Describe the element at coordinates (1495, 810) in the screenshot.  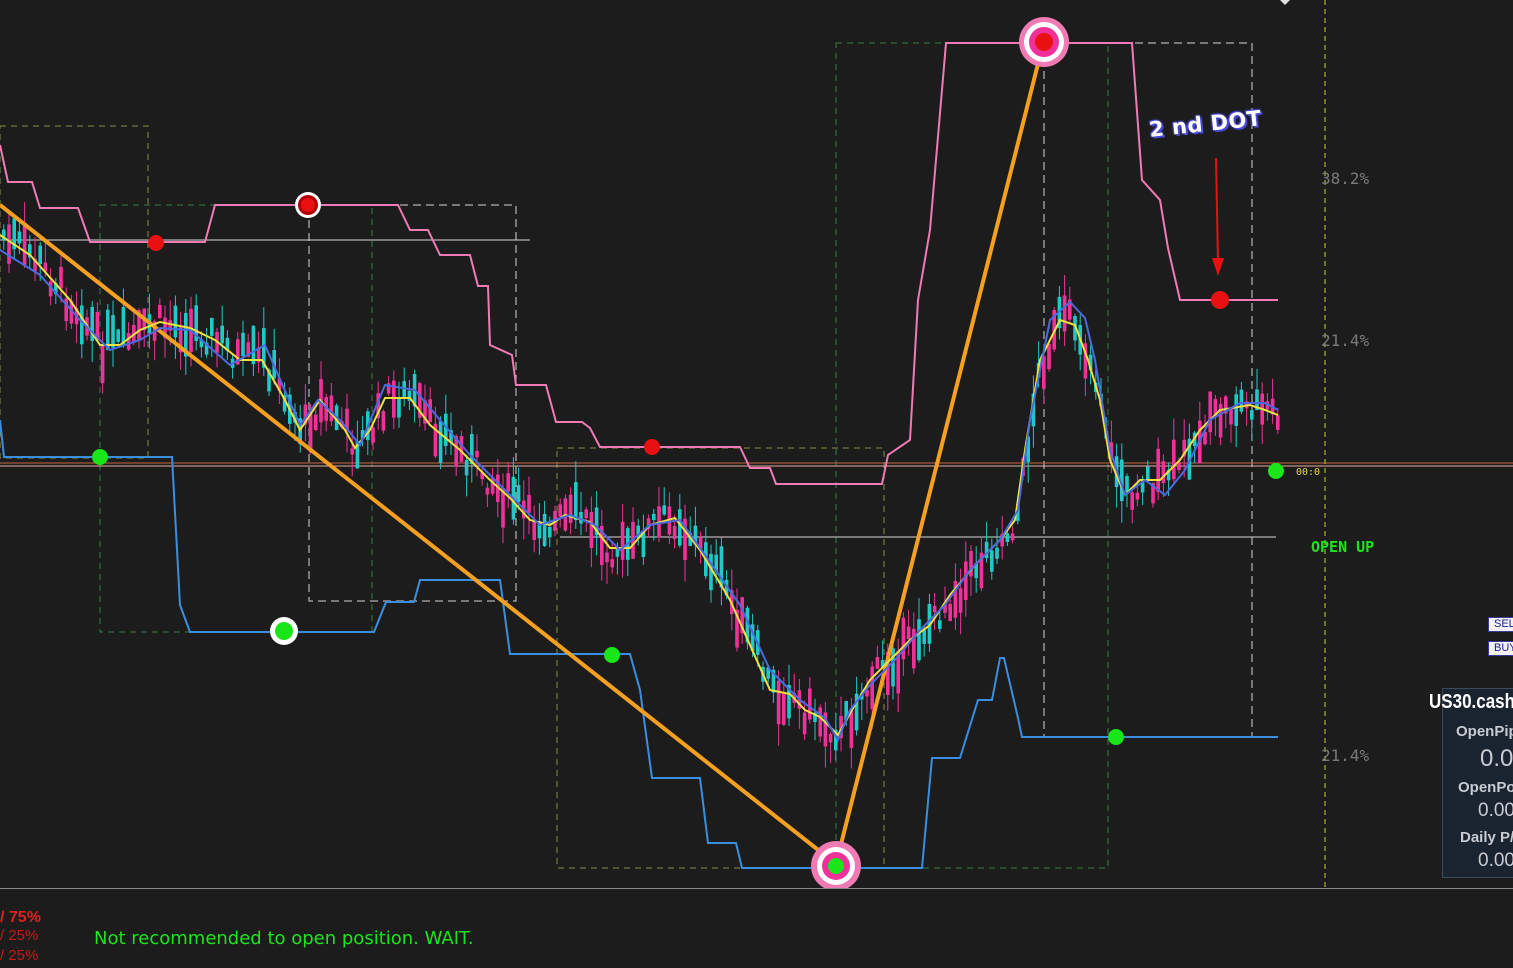
I see `open-positions-value: 0.00` at that location.